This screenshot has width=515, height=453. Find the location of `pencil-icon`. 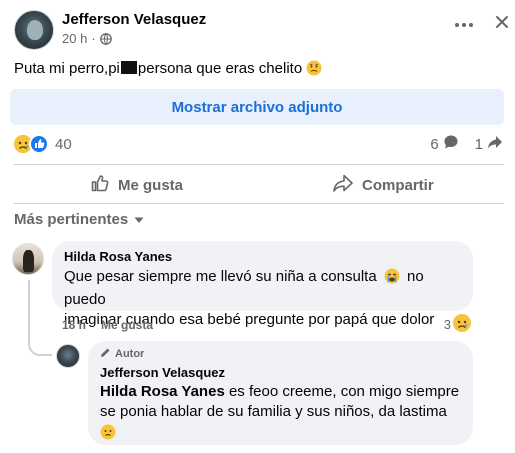

pencil-icon is located at coordinates (105, 354).